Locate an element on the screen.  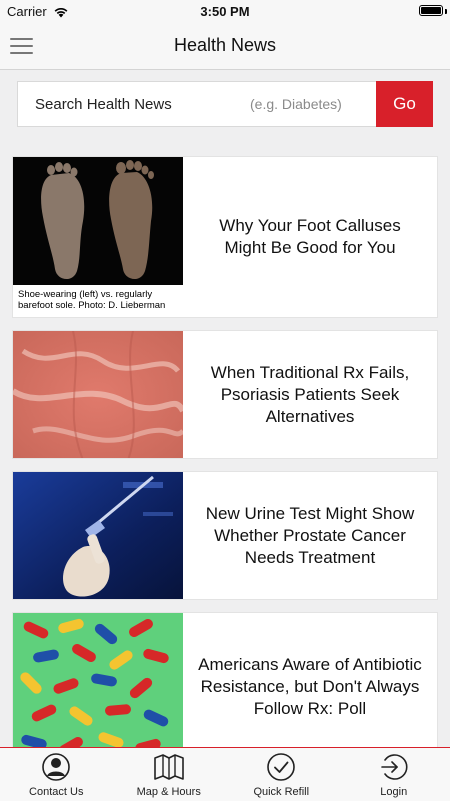
search-input is located at coordinates (288, 104).